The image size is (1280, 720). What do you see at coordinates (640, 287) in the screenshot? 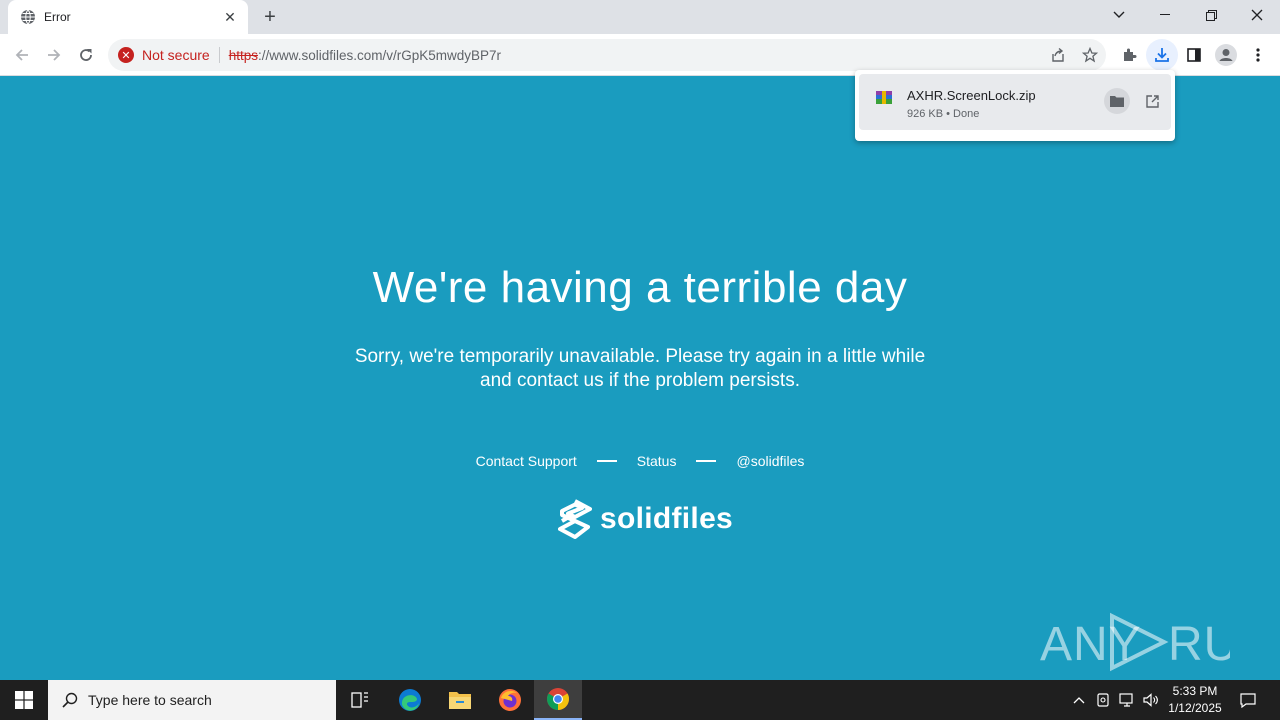
I see `page-heading: We're having a terrible day` at bounding box center [640, 287].